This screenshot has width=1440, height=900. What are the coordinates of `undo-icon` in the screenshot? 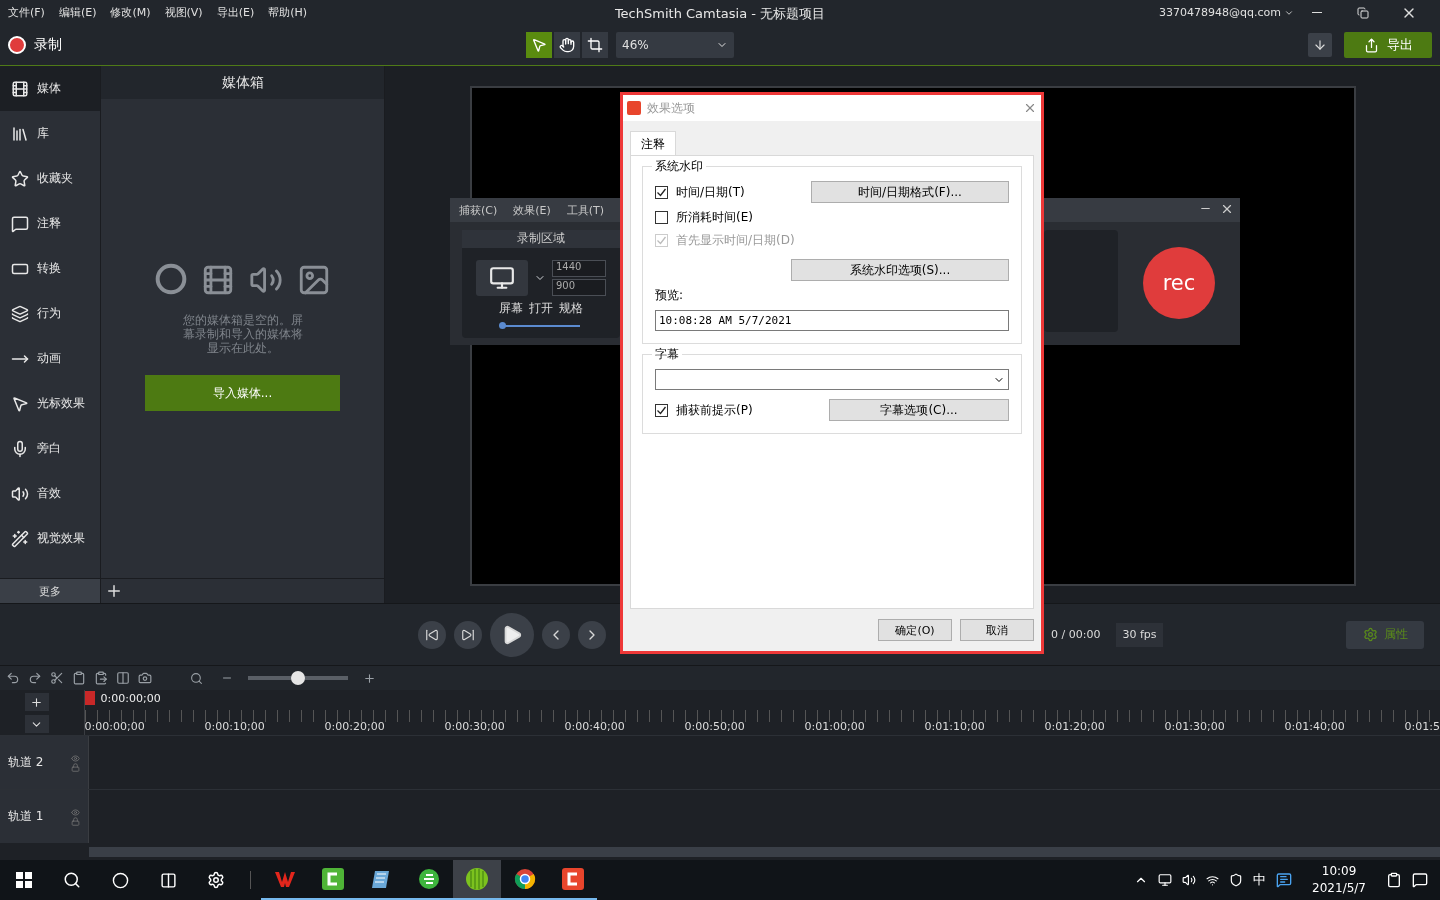 It's located at (13, 678).